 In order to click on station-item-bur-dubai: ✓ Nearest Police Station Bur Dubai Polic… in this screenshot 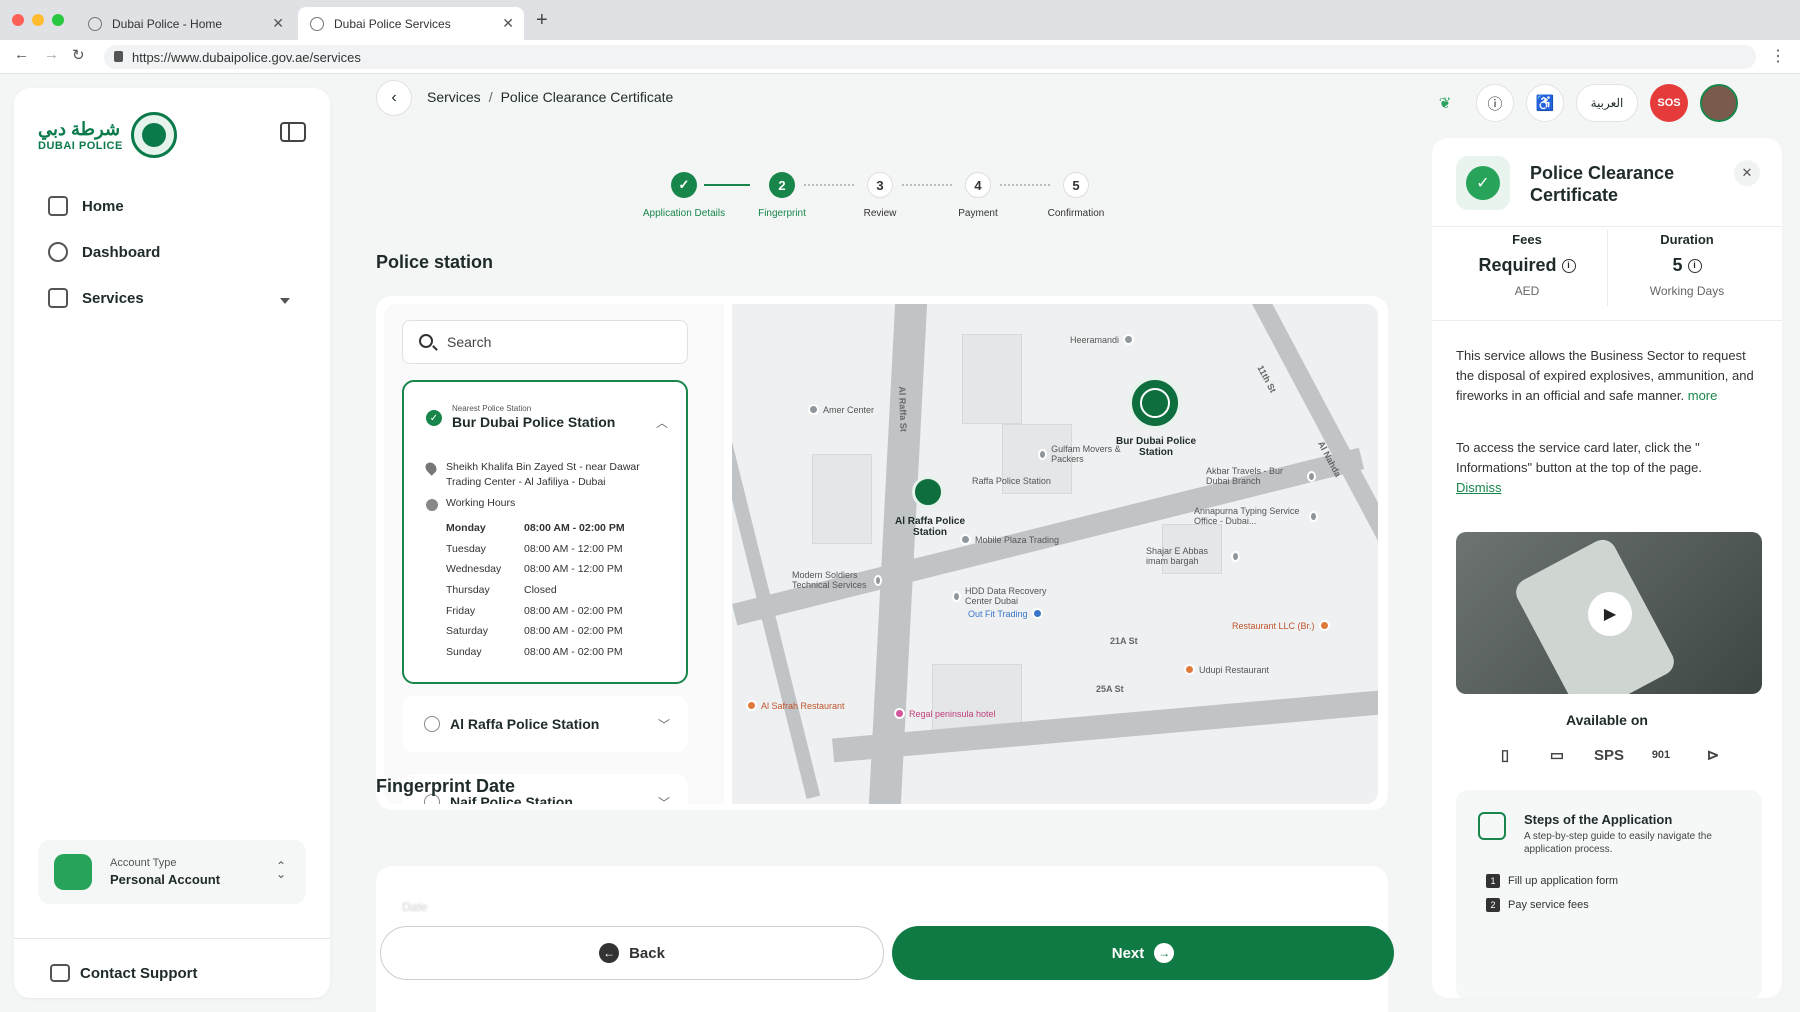, I will do `click(545, 532)`.